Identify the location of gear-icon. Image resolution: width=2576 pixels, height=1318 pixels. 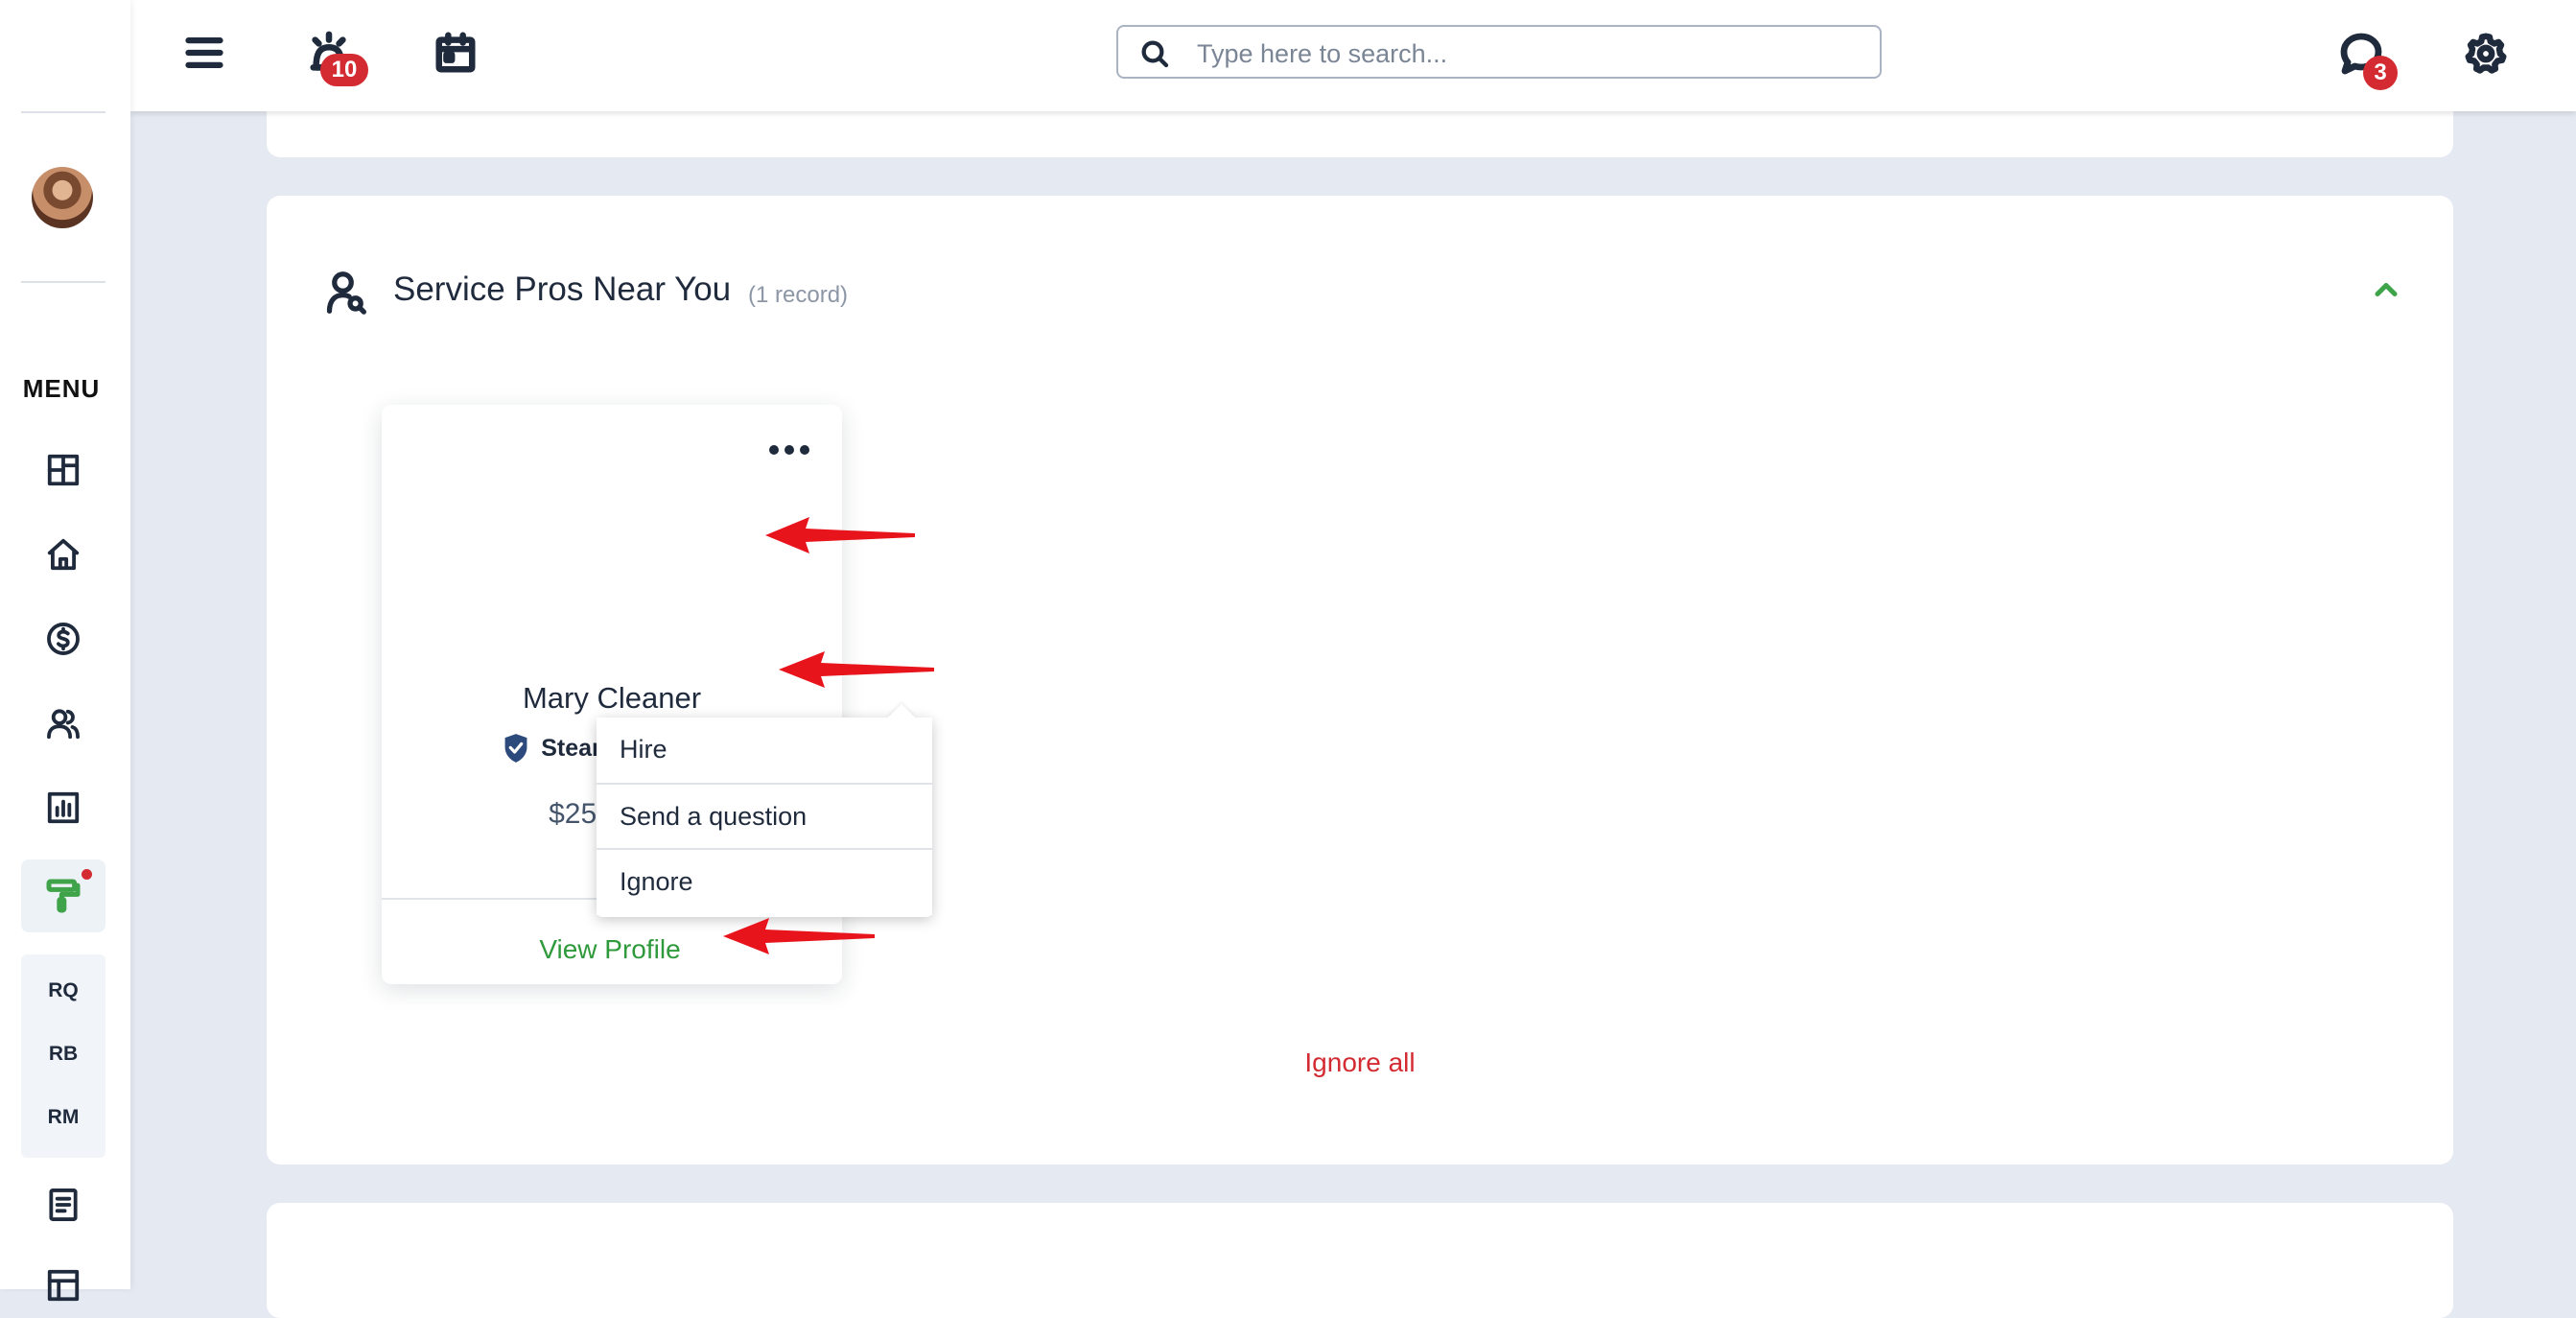
(2486, 54).